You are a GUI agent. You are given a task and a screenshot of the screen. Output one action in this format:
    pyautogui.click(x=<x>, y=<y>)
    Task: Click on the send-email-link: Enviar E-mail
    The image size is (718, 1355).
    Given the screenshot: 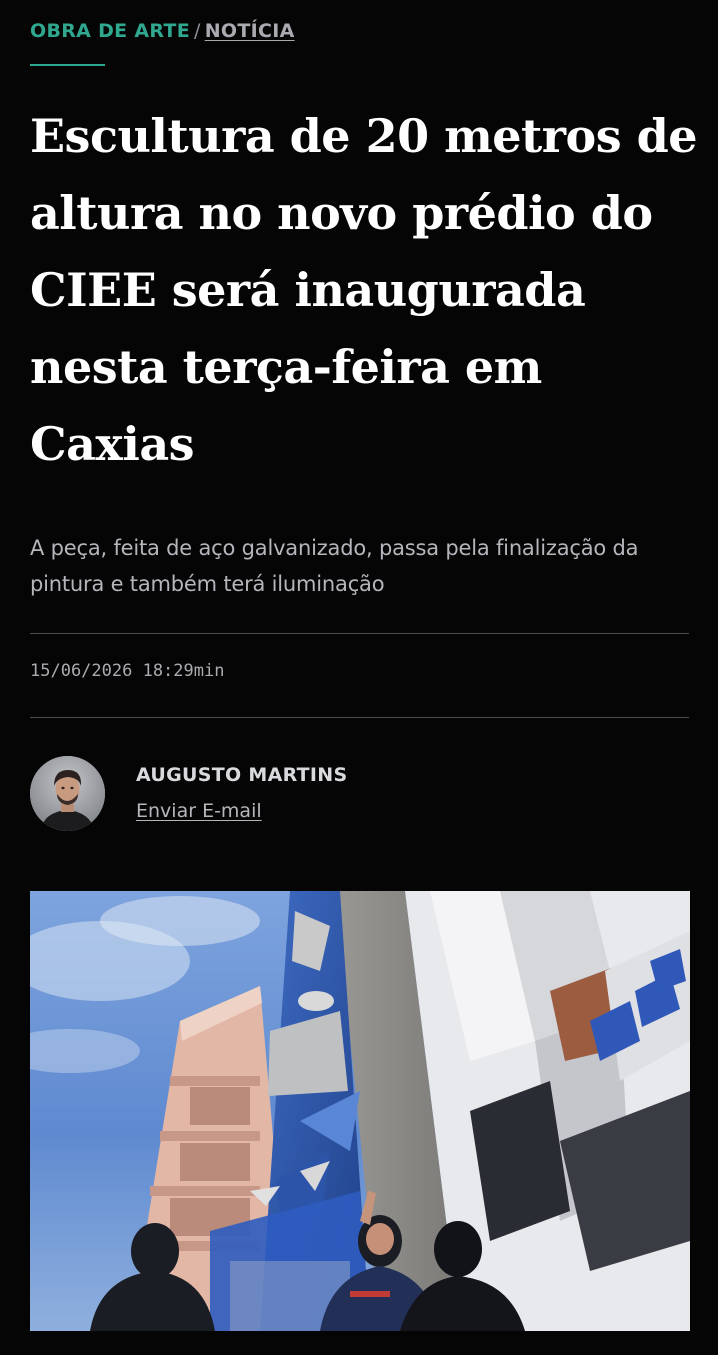 What is the action you would take?
    pyautogui.click(x=199, y=811)
    